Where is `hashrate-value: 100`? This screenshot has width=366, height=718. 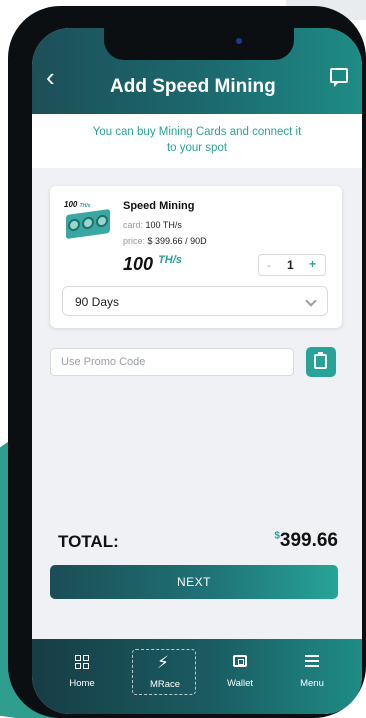 hashrate-value: 100 is located at coordinates (138, 264).